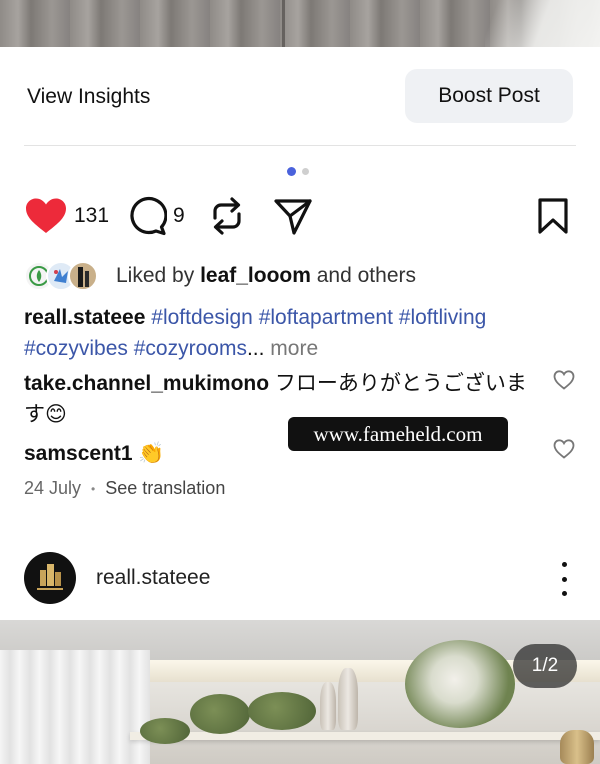 This screenshot has height=764, width=600. I want to click on shelf, so click(365, 736).